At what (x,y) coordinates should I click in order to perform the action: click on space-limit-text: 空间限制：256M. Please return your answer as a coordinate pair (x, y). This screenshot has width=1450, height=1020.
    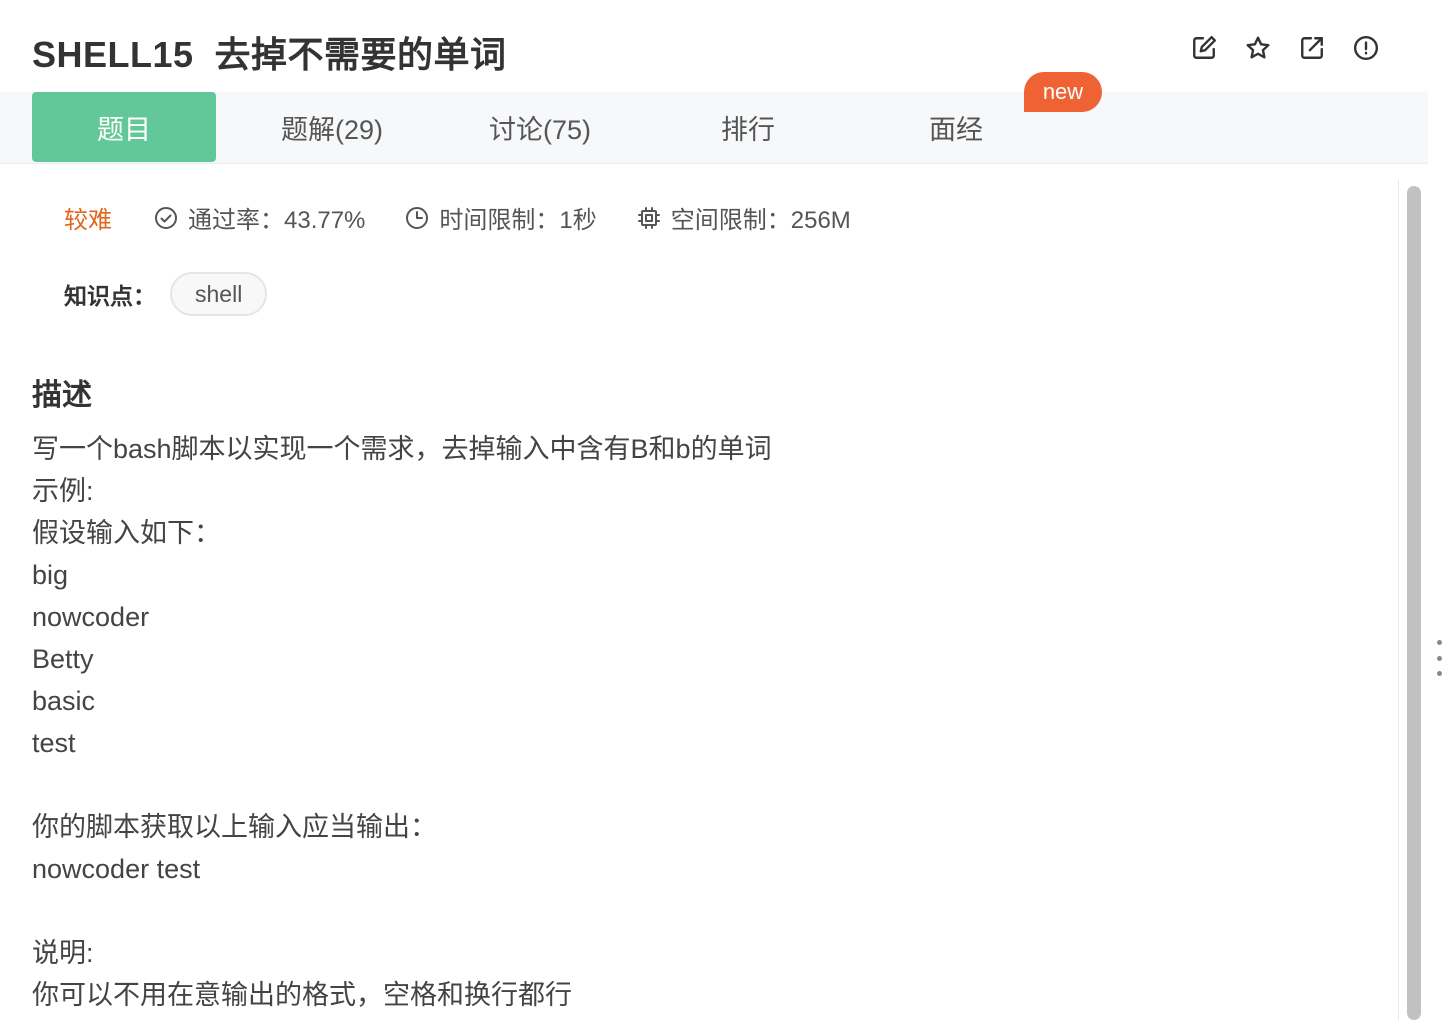
    Looking at the image, I should click on (760, 220).